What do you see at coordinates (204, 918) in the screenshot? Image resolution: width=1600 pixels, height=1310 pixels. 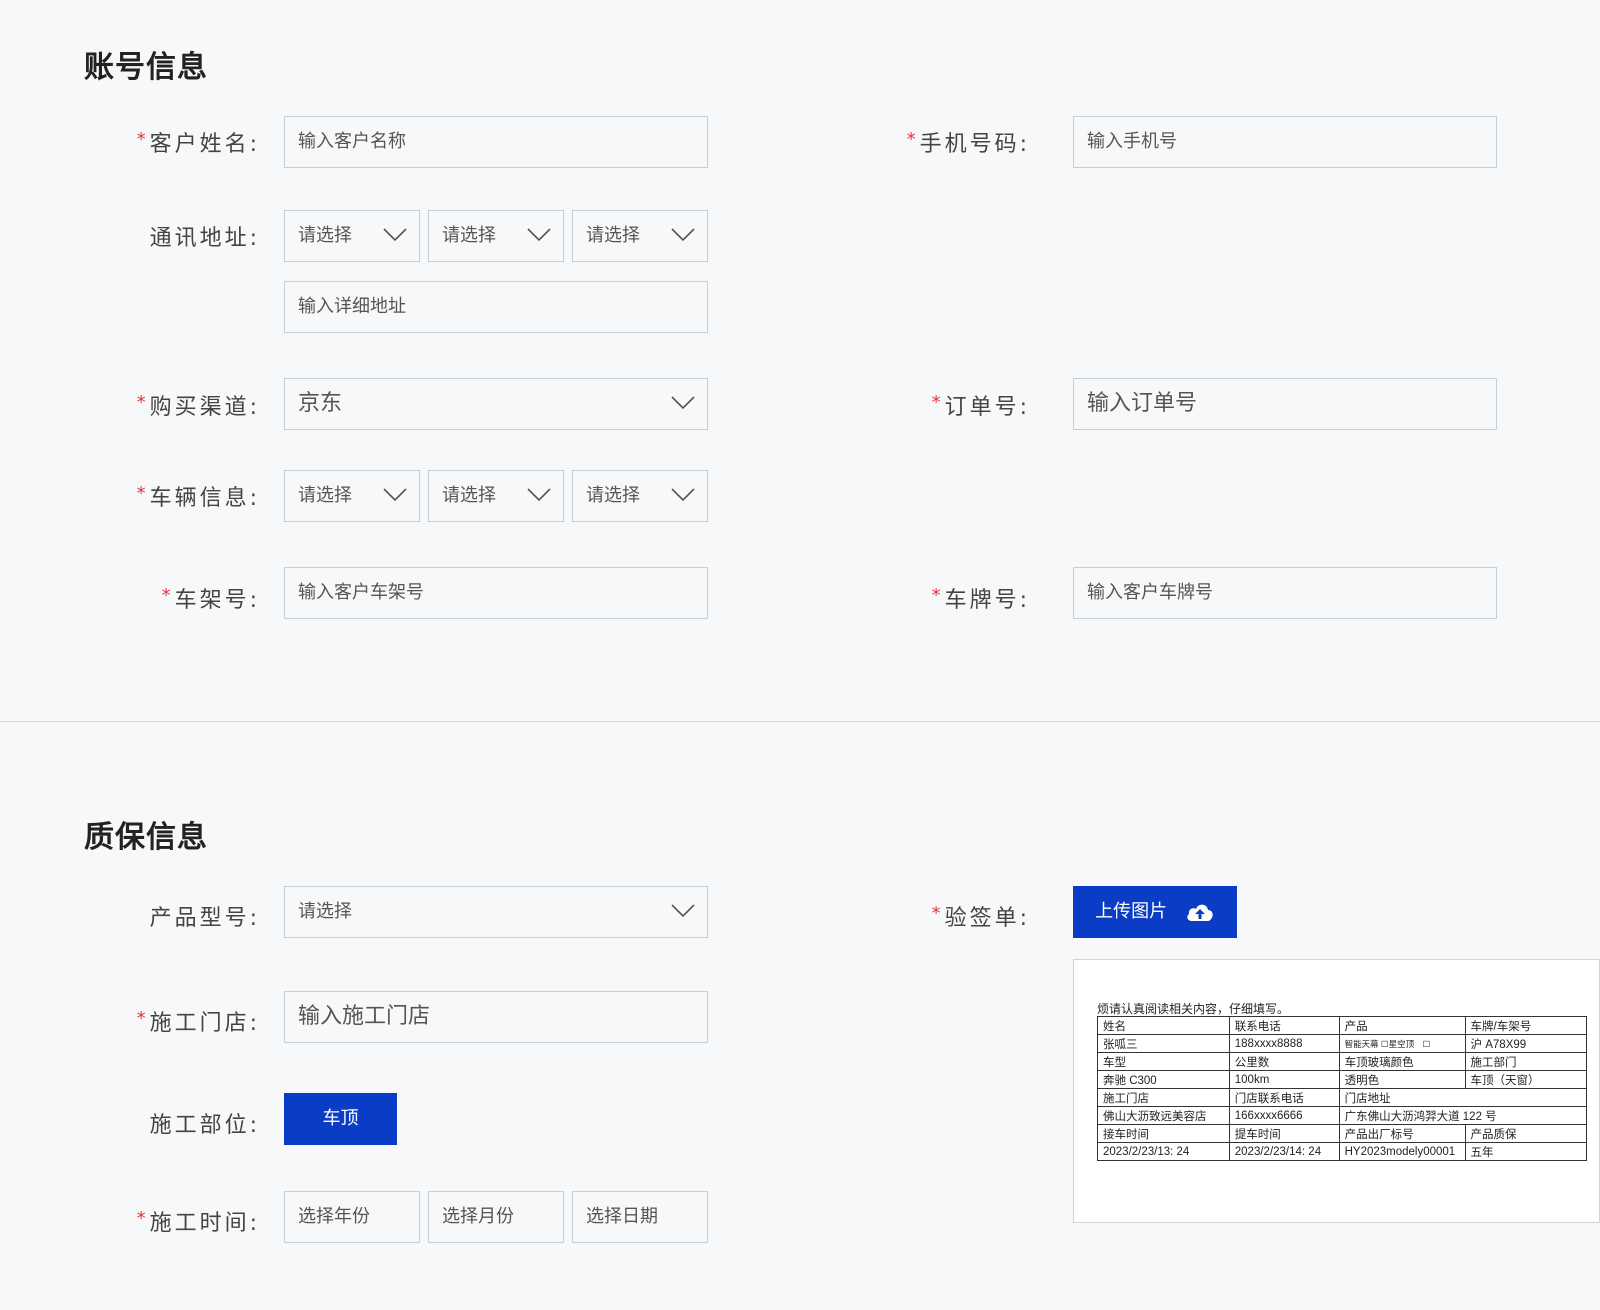 I see `product-model-label: 产品型号:` at bounding box center [204, 918].